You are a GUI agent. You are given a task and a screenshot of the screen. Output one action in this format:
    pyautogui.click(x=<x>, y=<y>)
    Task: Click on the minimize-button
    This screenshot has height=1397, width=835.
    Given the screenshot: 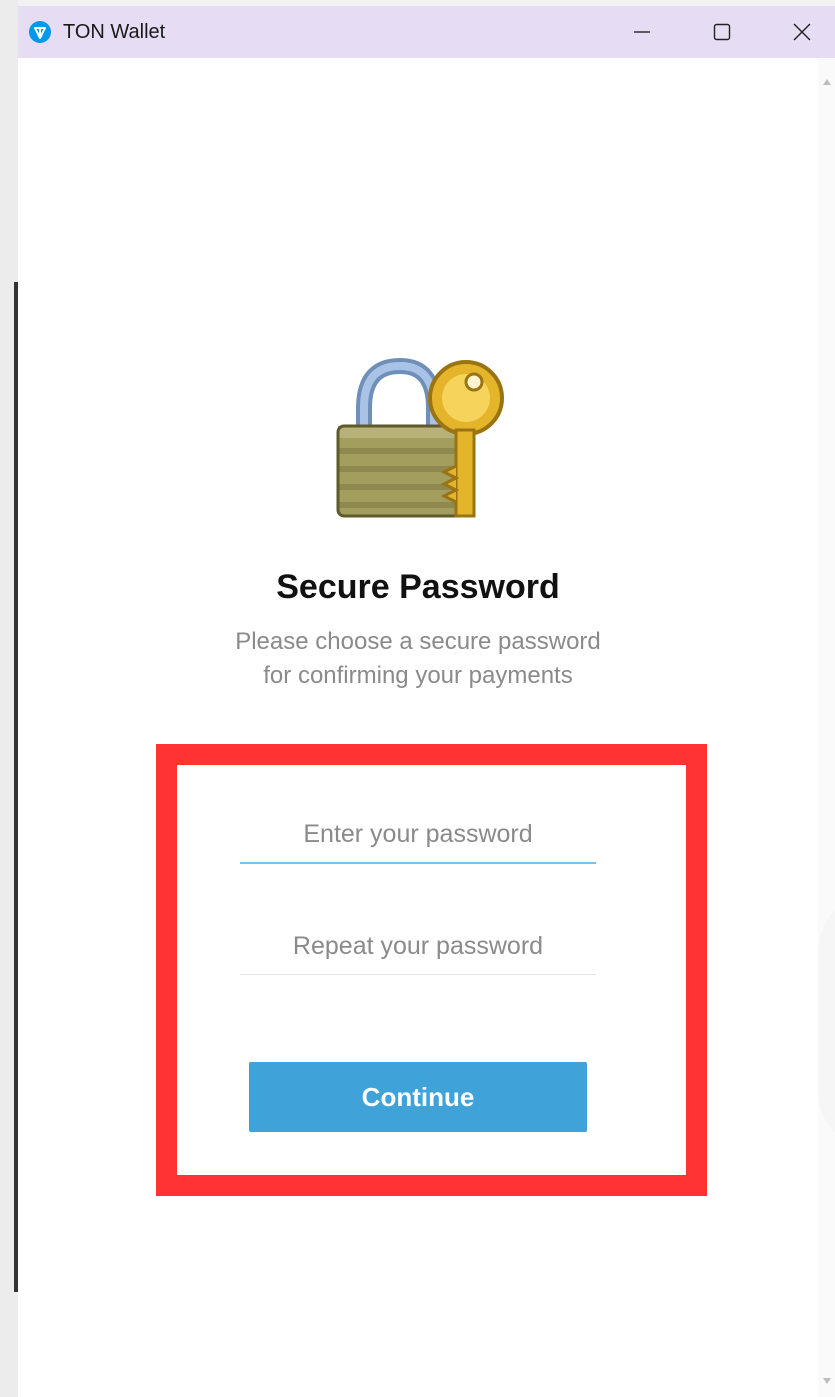 What is the action you would take?
    pyautogui.click(x=642, y=32)
    